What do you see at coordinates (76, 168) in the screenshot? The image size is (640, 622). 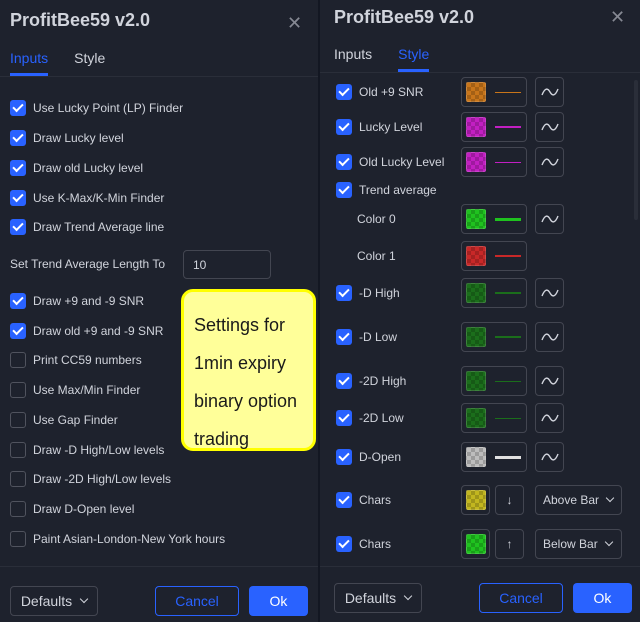 I see `option-old-lucky-level: Draw old Lucky level` at bounding box center [76, 168].